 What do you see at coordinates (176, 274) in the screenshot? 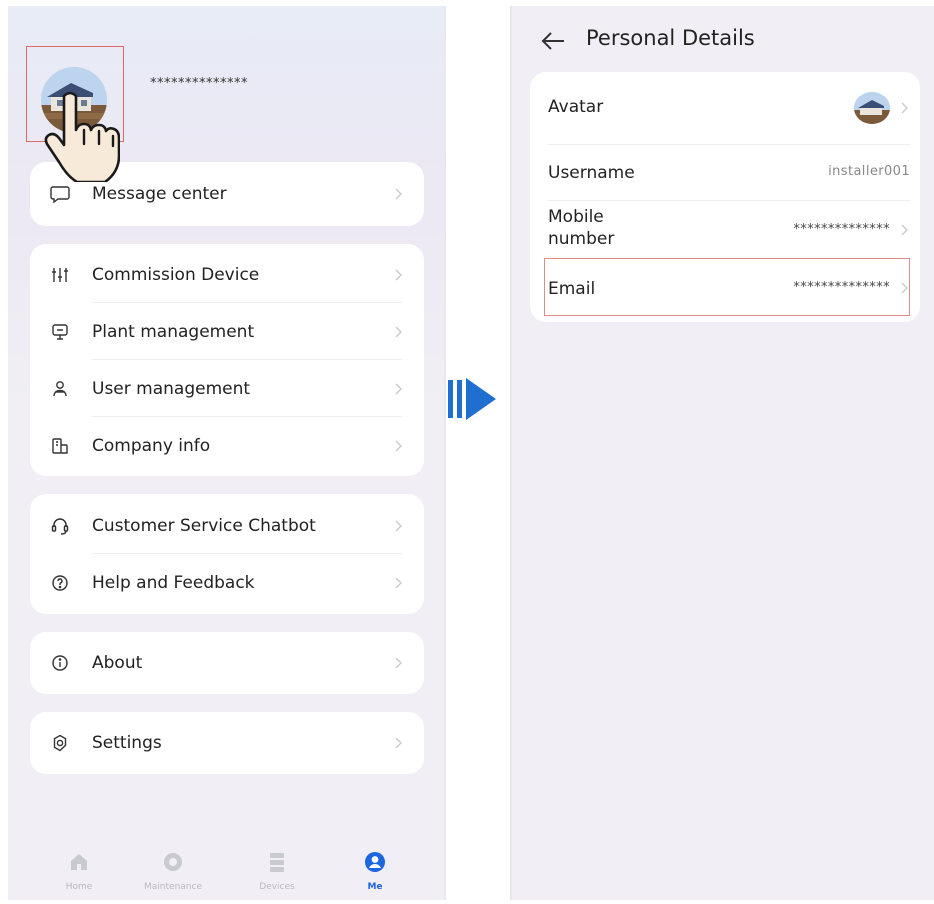
I see `menu-item-label: Commission Device` at bounding box center [176, 274].